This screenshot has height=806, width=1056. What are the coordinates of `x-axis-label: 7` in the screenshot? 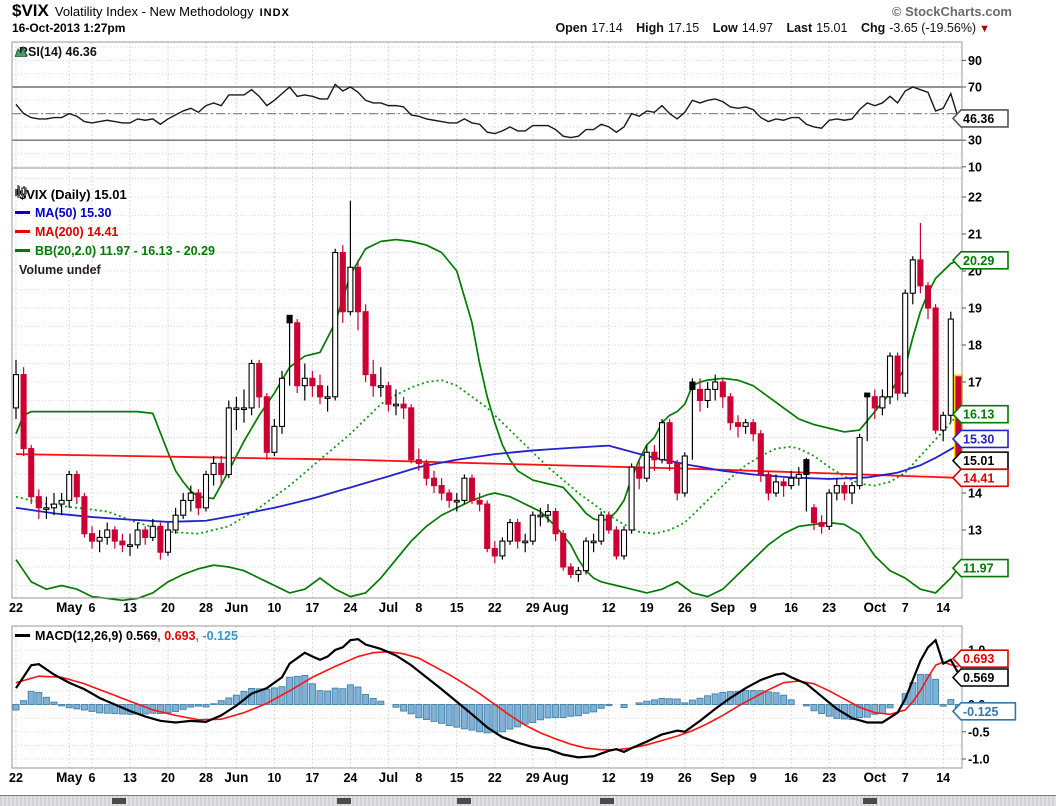 It's located at (905, 778).